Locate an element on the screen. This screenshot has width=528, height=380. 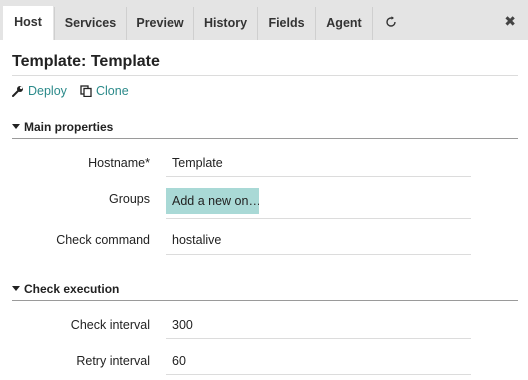
tab-preview: Preview is located at coordinates (159, 23).